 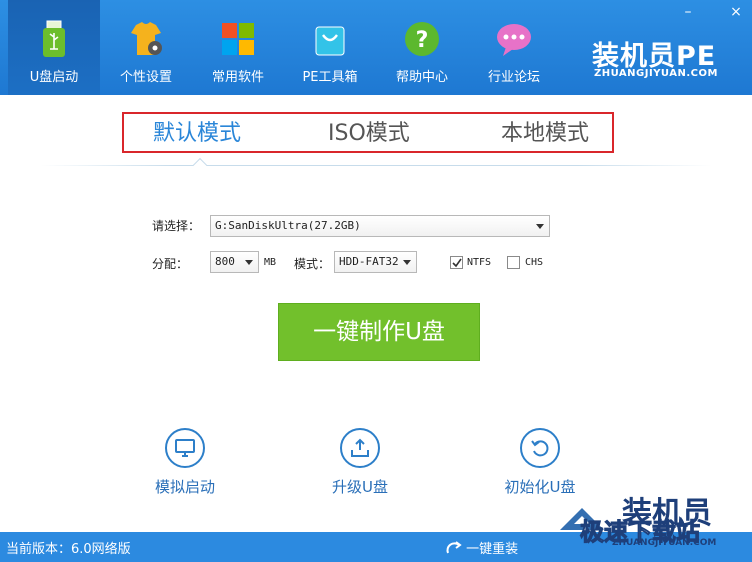 I want to click on chat-bubble-icon, so click(x=514, y=40).